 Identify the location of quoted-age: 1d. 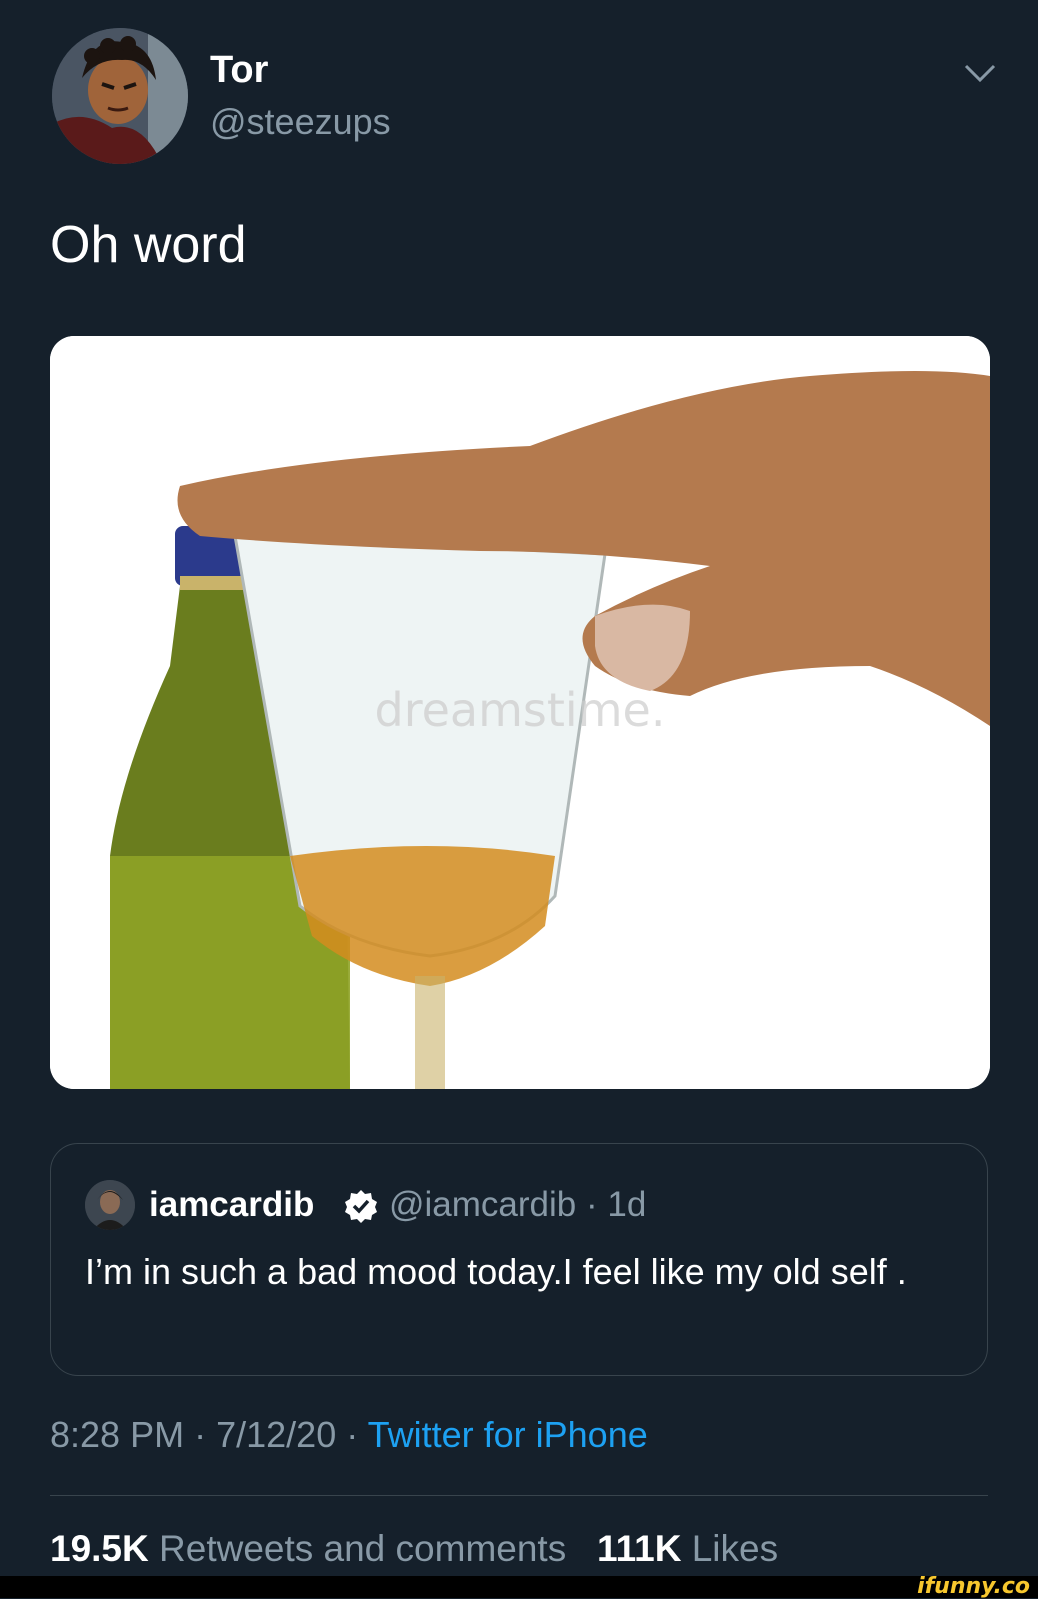
(626, 1204).